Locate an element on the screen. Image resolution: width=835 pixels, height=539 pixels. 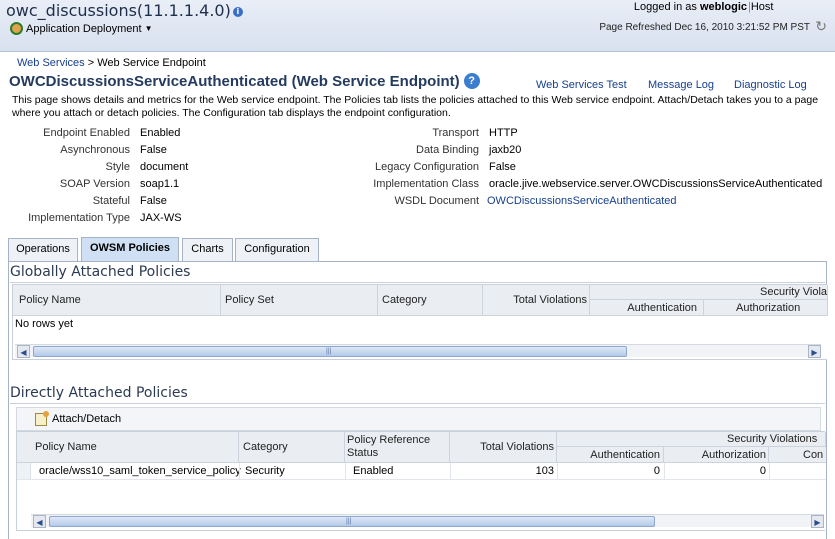
total-violations-cell: 103 is located at coordinates (544, 471).